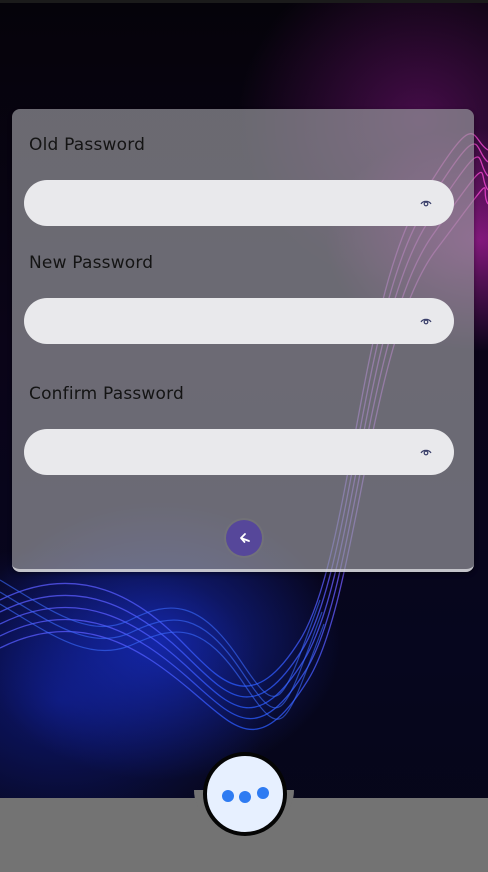 The width and height of the screenshot is (488, 872). What do you see at coordinates (245, 794) in the screenshot?
I see `more-options-button` at bounding box center [245, 794].